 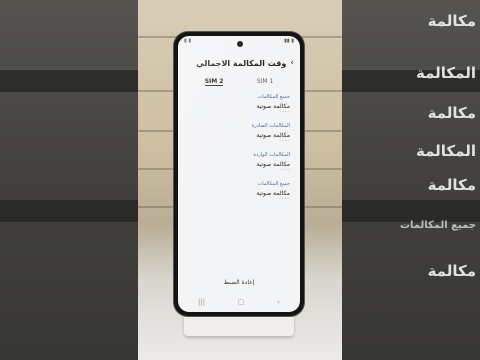 I want to click on background-echo-text: جميع المكالمات, so click(x=437, y=225).